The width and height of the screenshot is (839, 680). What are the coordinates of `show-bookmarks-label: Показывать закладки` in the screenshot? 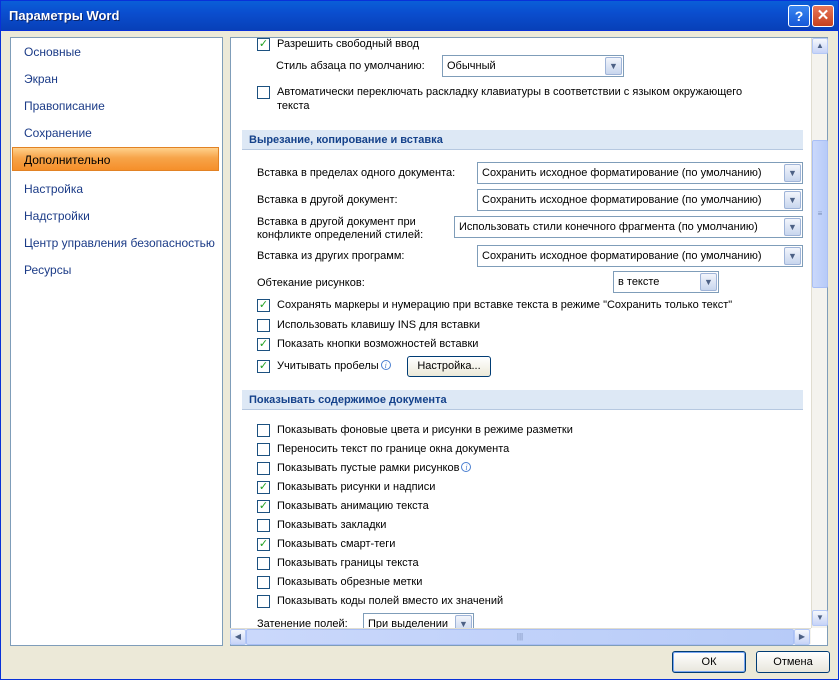 It's located at (332, 525).